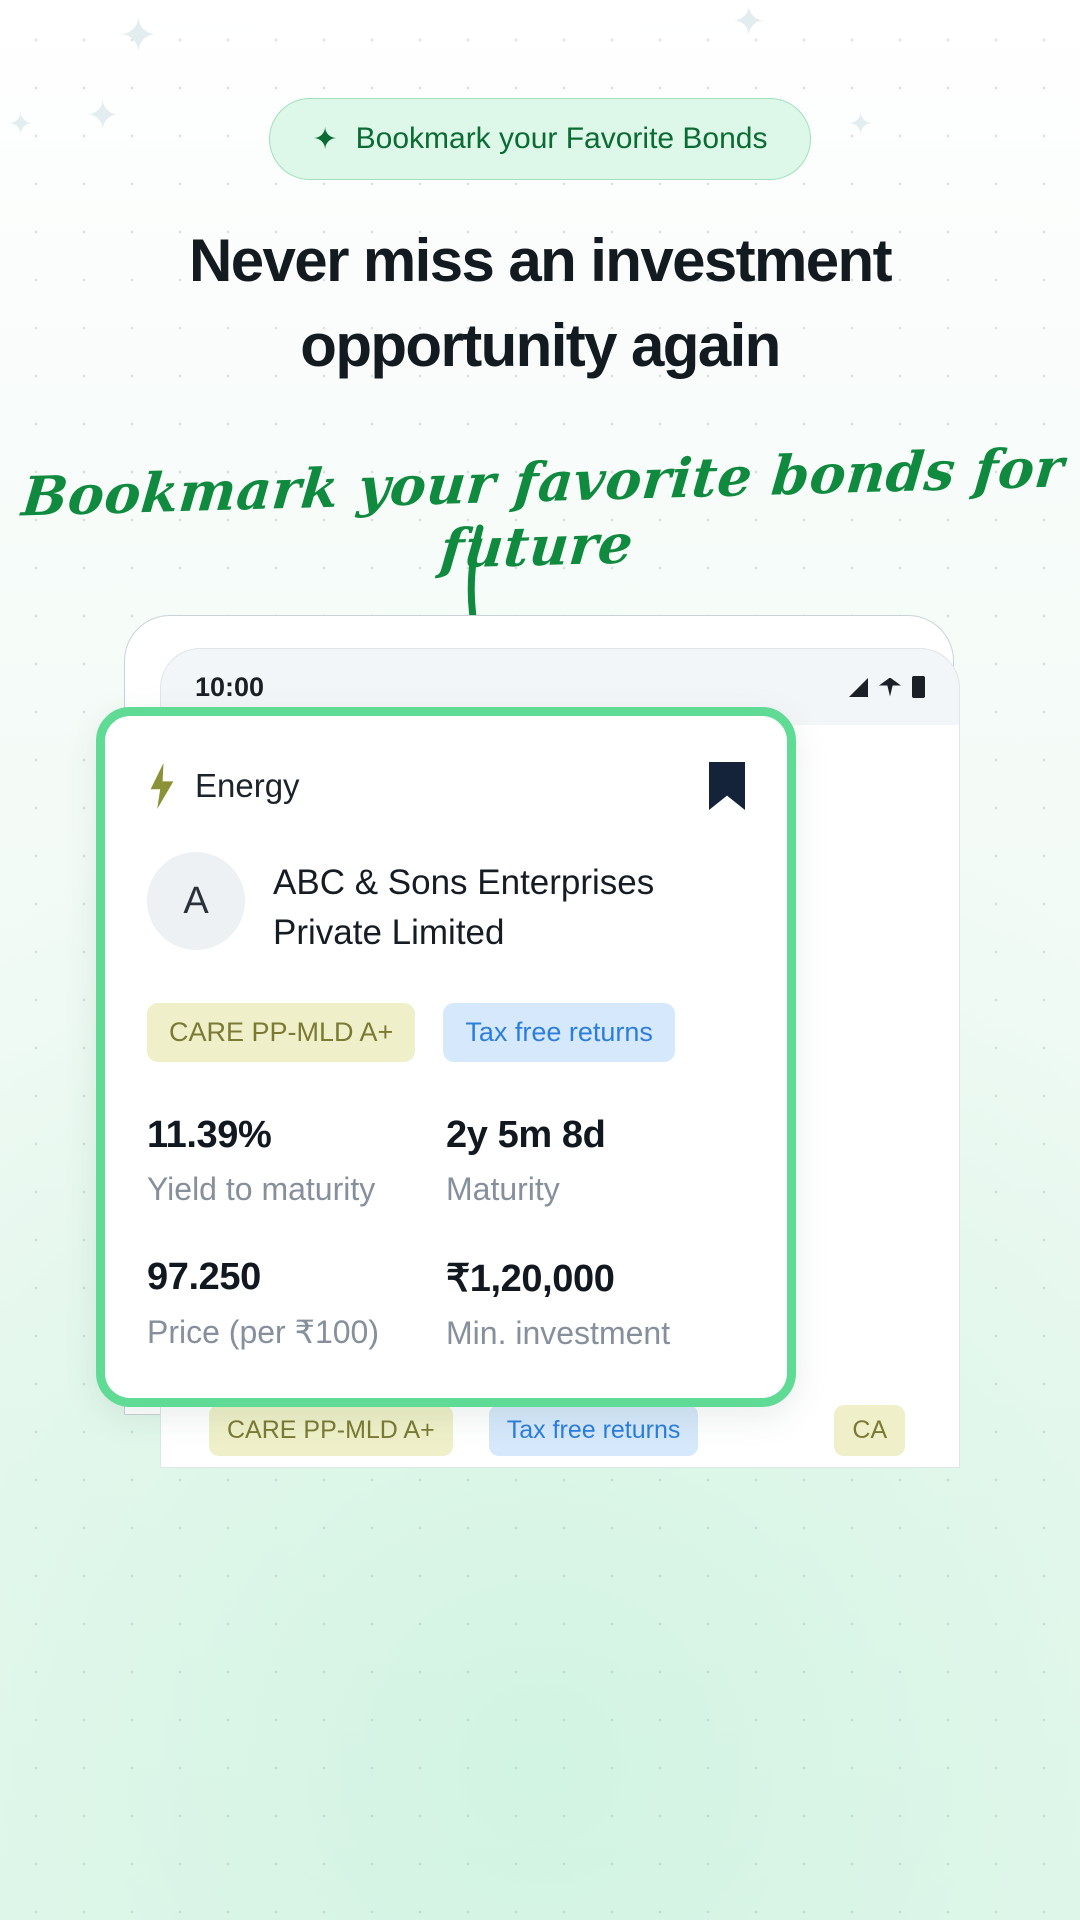 This screenshot has height=1920, width=1080. What do you see at coordinates (296, 1161) in the screenshot?
I see `metric-yield-to-maturity: 11.39% Yield to maturity` at bounding box center [296, 1161].